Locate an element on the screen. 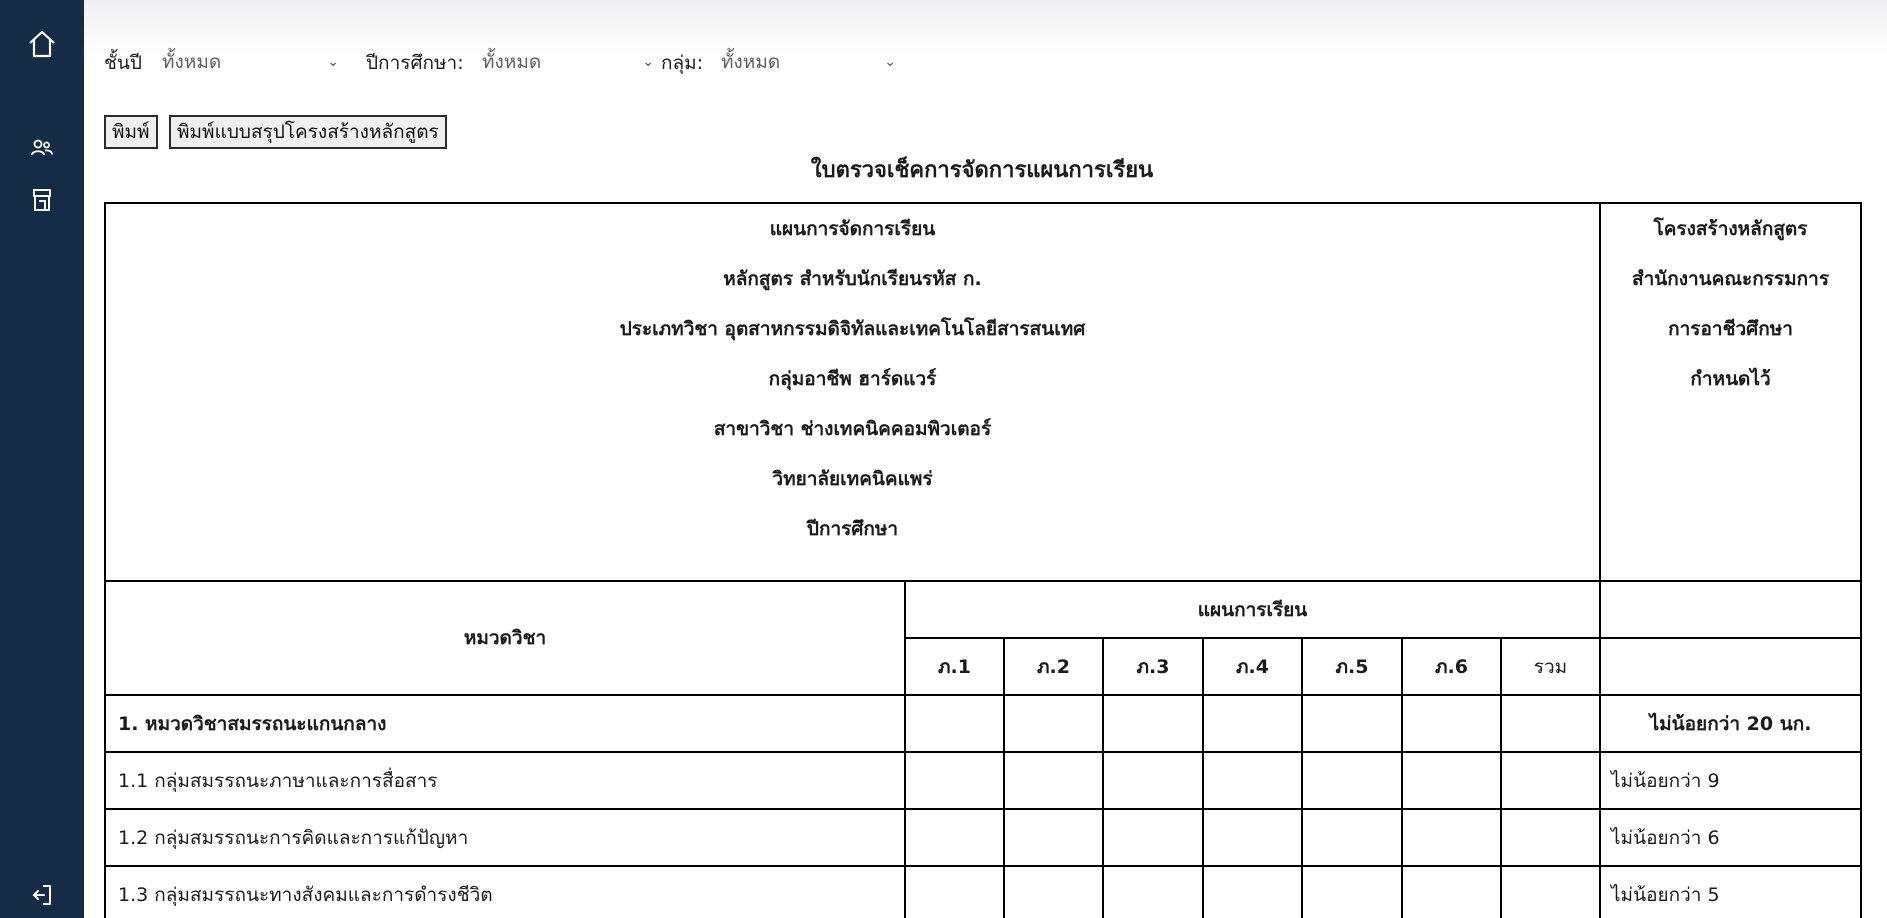 The height and width of the screenshot is (918, 1887). group-select-value: ทั้งหมด is located at coordinates (751, 62).